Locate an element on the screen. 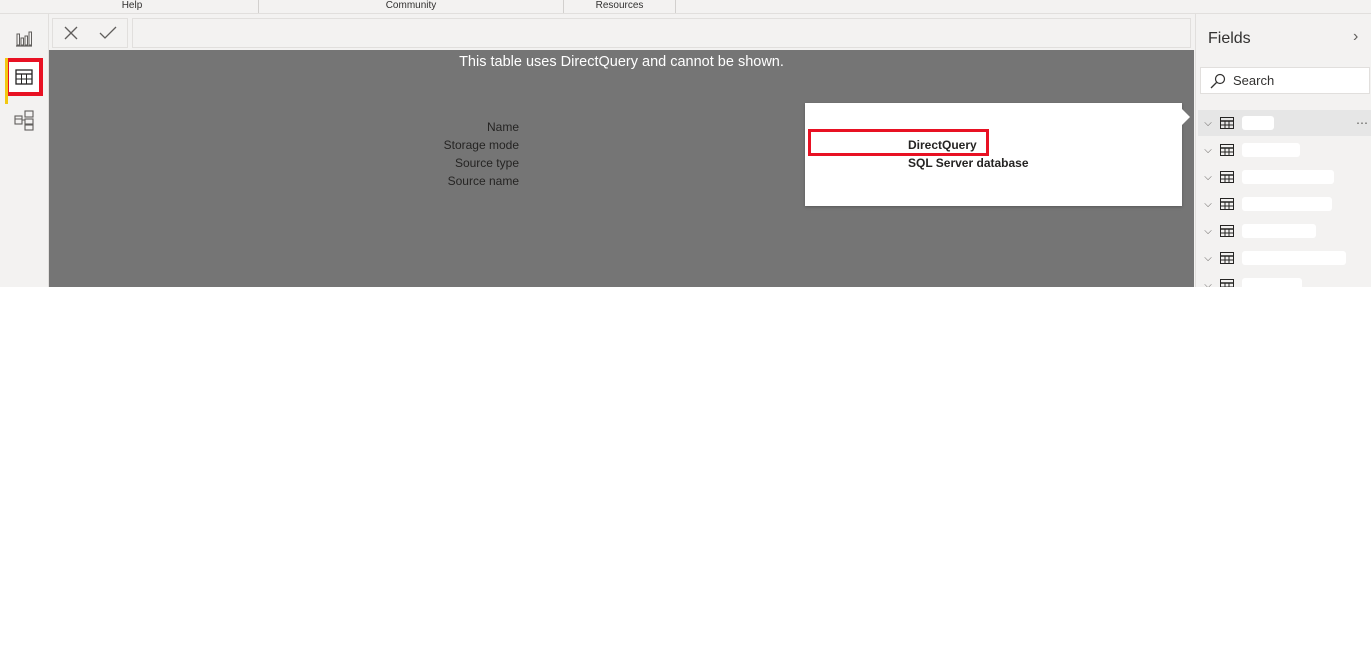 Image resolution: width=1371 pixels, height=648 pixels. fields-search-input: Search is located at coordinates (1285, 80).